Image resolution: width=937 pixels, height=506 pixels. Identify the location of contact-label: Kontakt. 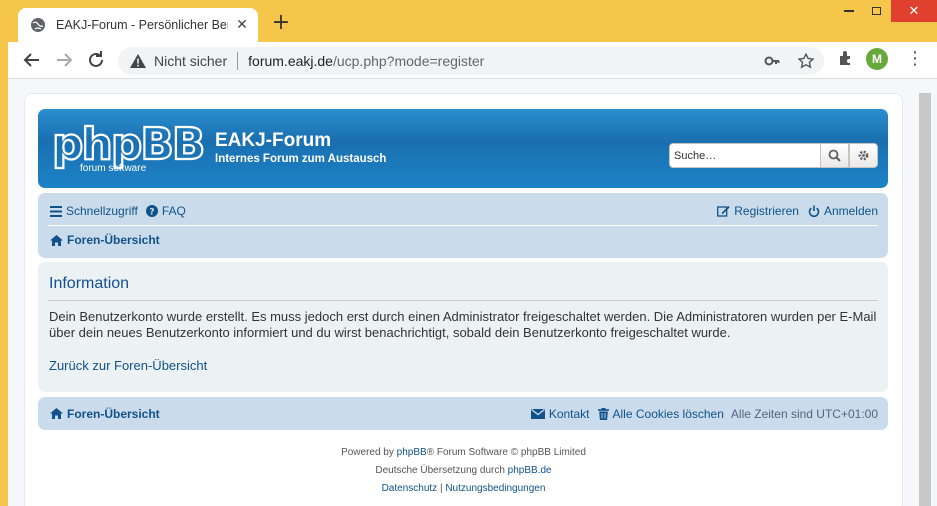
(569, 413).